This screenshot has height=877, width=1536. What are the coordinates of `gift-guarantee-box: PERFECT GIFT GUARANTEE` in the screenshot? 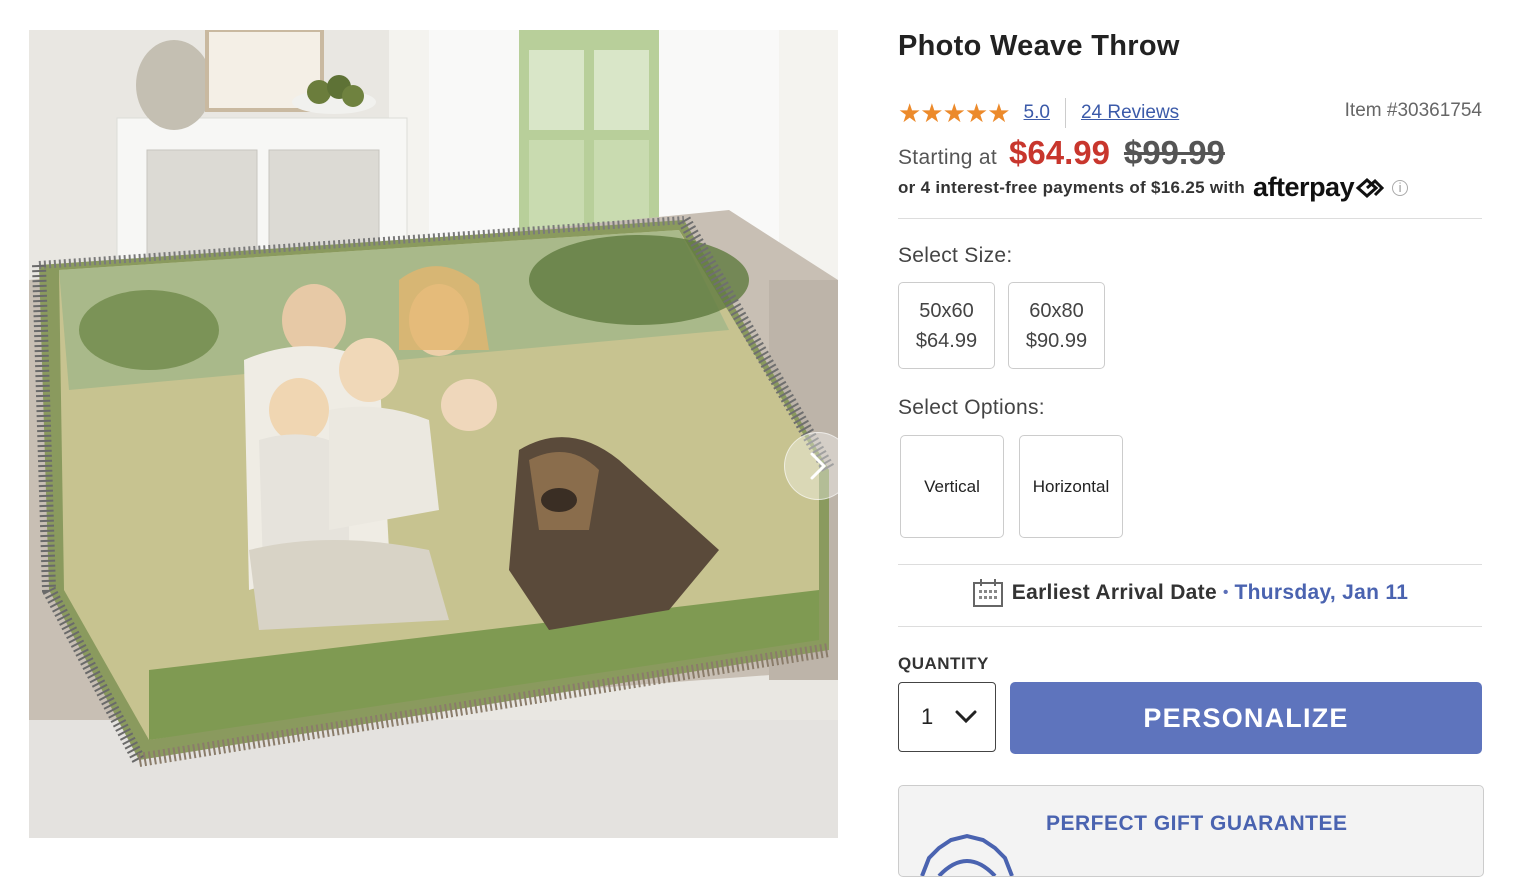 It's located at (1191, 831).